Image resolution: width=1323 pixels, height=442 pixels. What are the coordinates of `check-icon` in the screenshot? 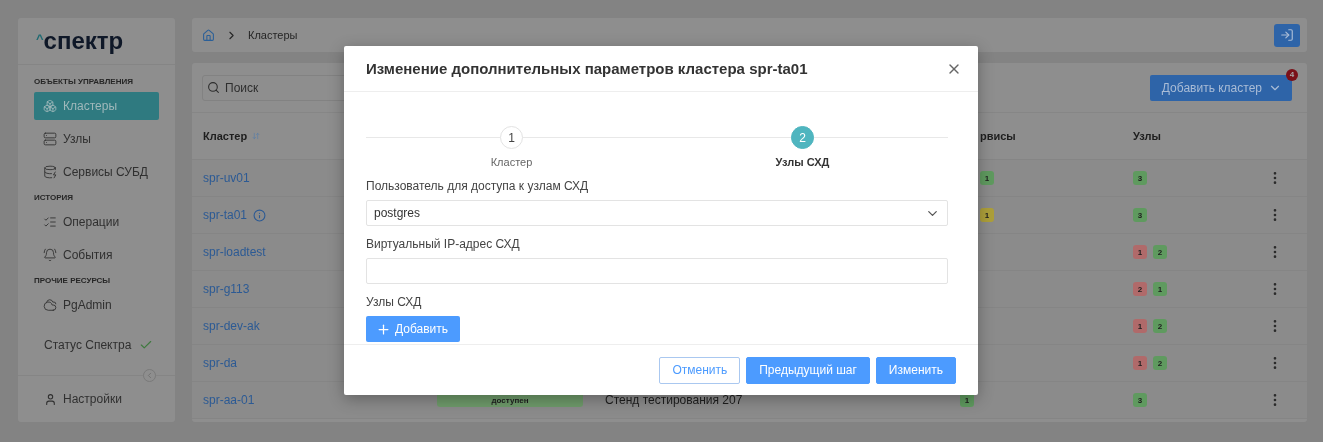 It's located at (146, 345).